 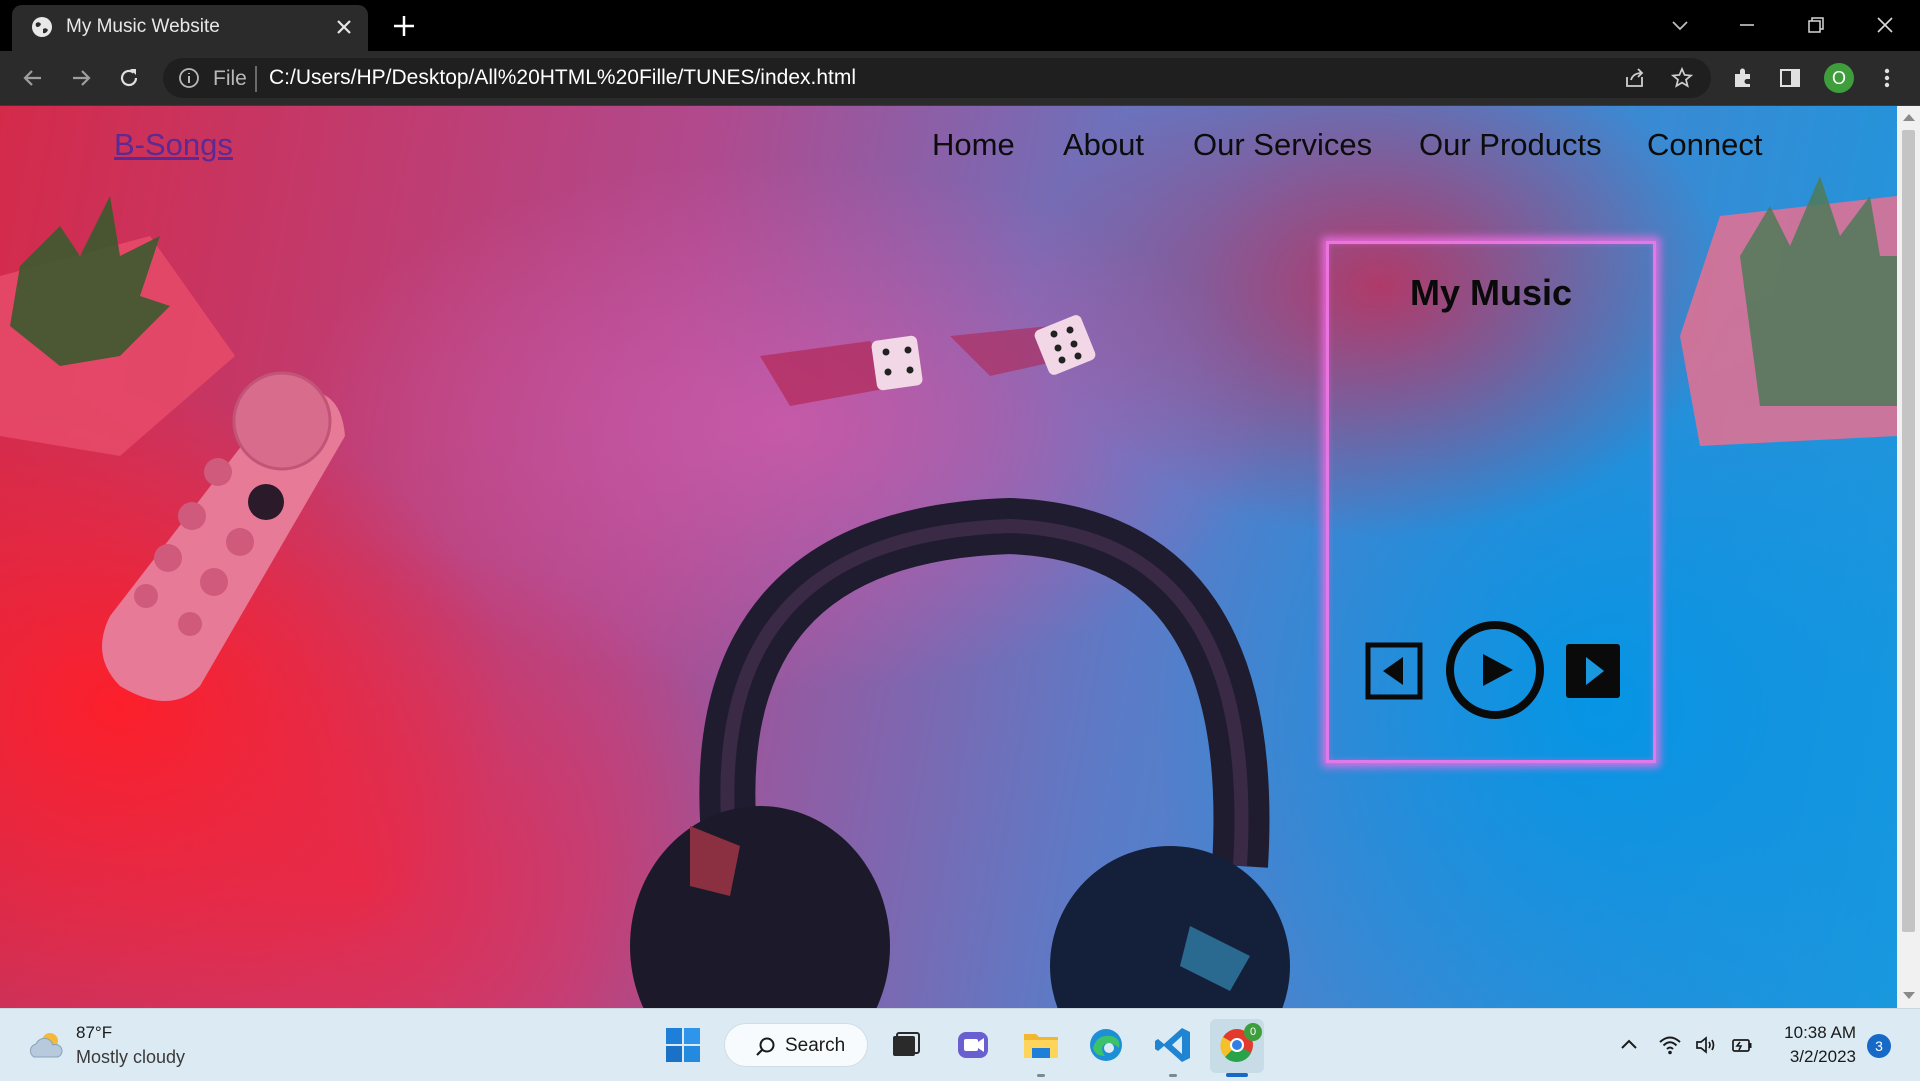 I want to click on vscode-icon, so click(x=1173, y=1045).